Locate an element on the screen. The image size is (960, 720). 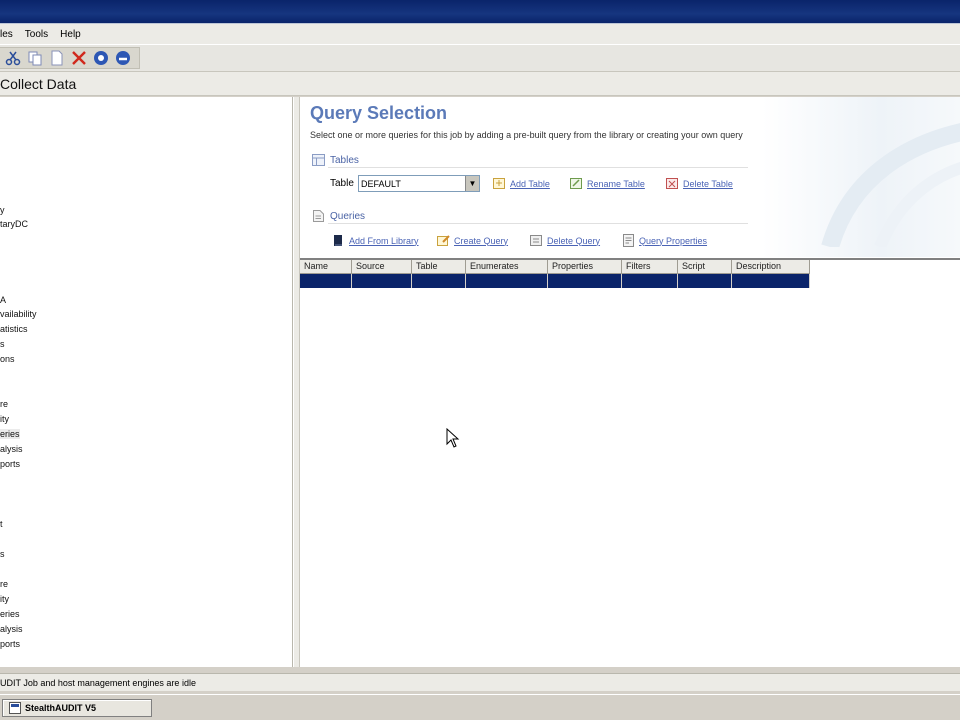
create-query-icon is located at coordinates (443, 240).